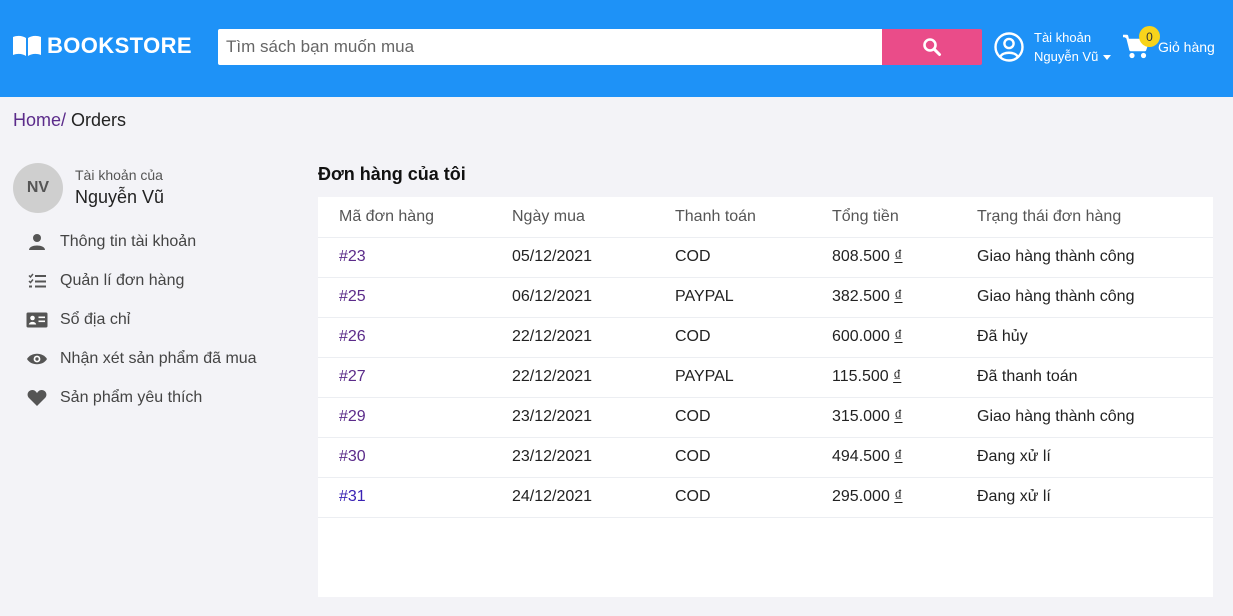 Image resolution: width=1233 pixels, height=616 pixels. I want to click on logo: BOOKSTORE, so click(102, 46).